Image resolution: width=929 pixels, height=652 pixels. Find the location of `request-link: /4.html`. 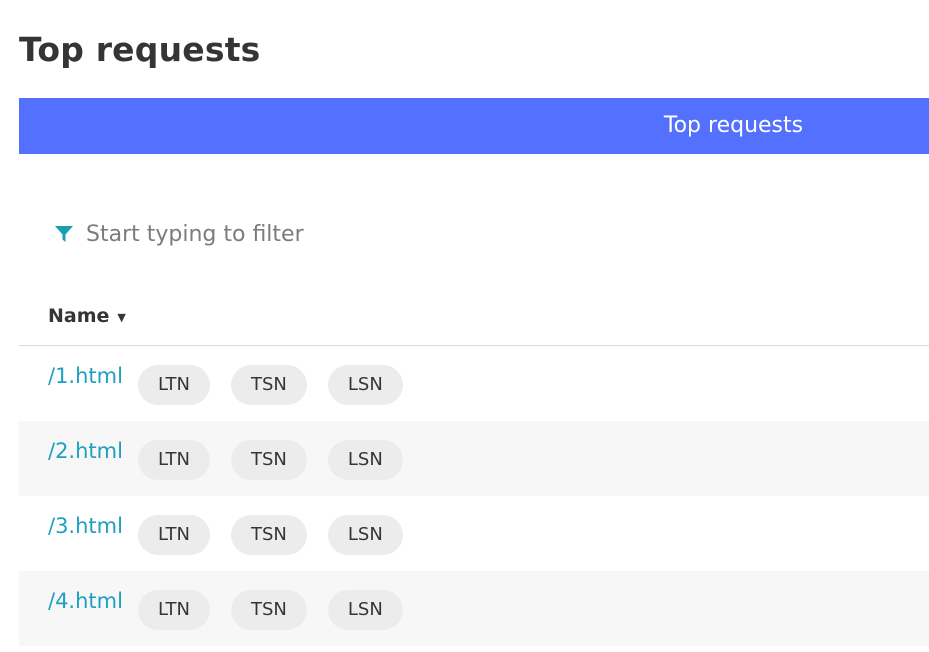

request-link: /4.html is located at coordinates (85, 601).